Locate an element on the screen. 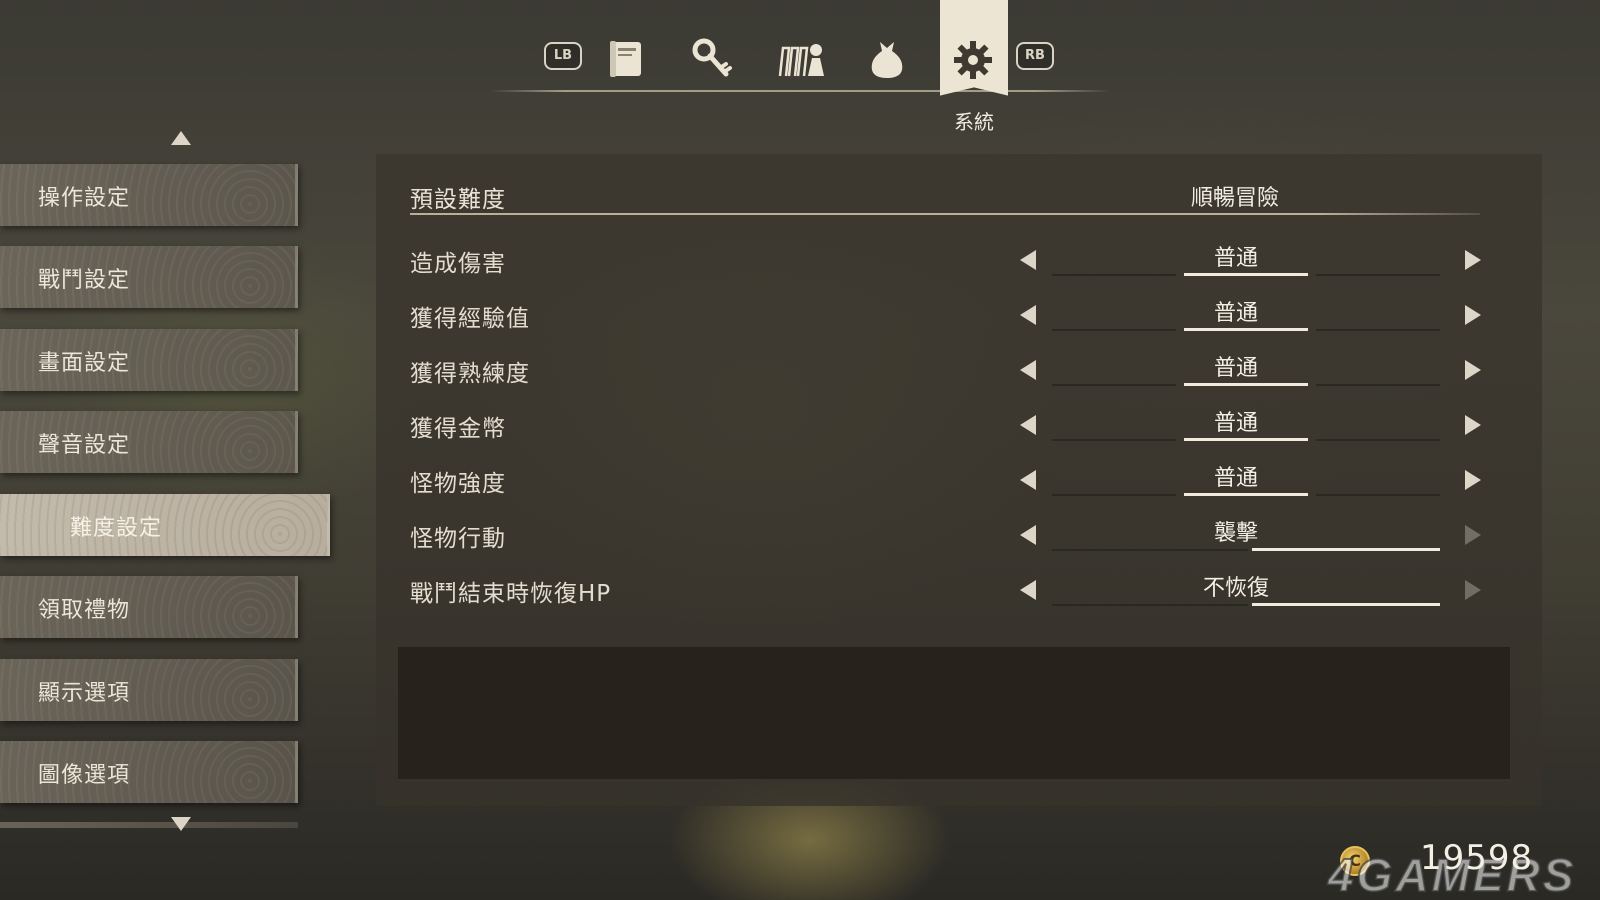 Image resolution: width=1600 pixels, height=900 pixels. bag-icon is located at coordinates (887, 59).